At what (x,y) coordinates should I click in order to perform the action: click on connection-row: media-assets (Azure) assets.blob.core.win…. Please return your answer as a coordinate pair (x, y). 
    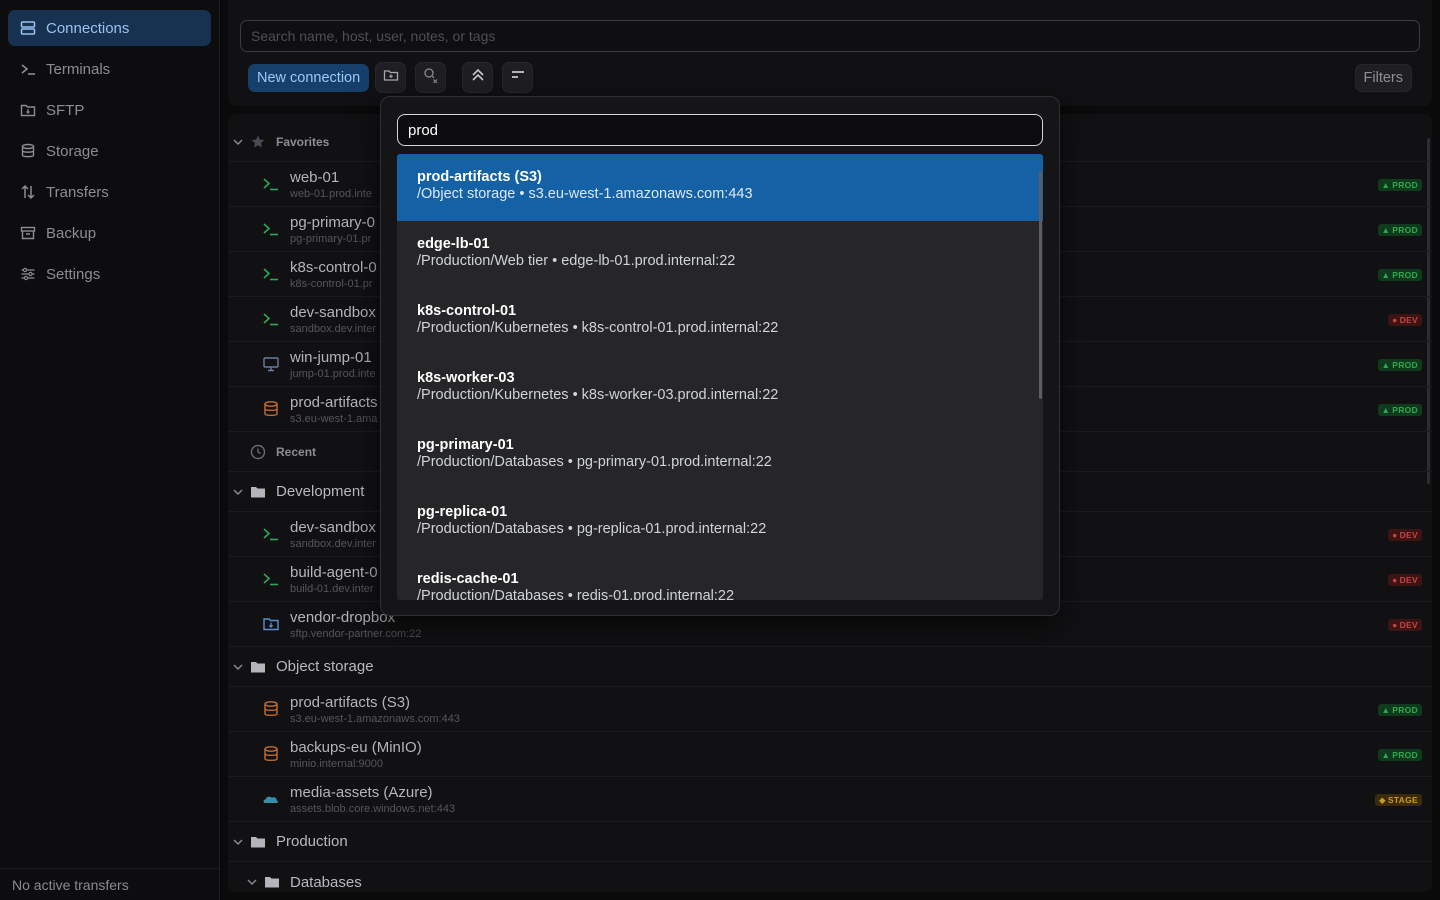
    Looking at the image, I should click on (830, 799).